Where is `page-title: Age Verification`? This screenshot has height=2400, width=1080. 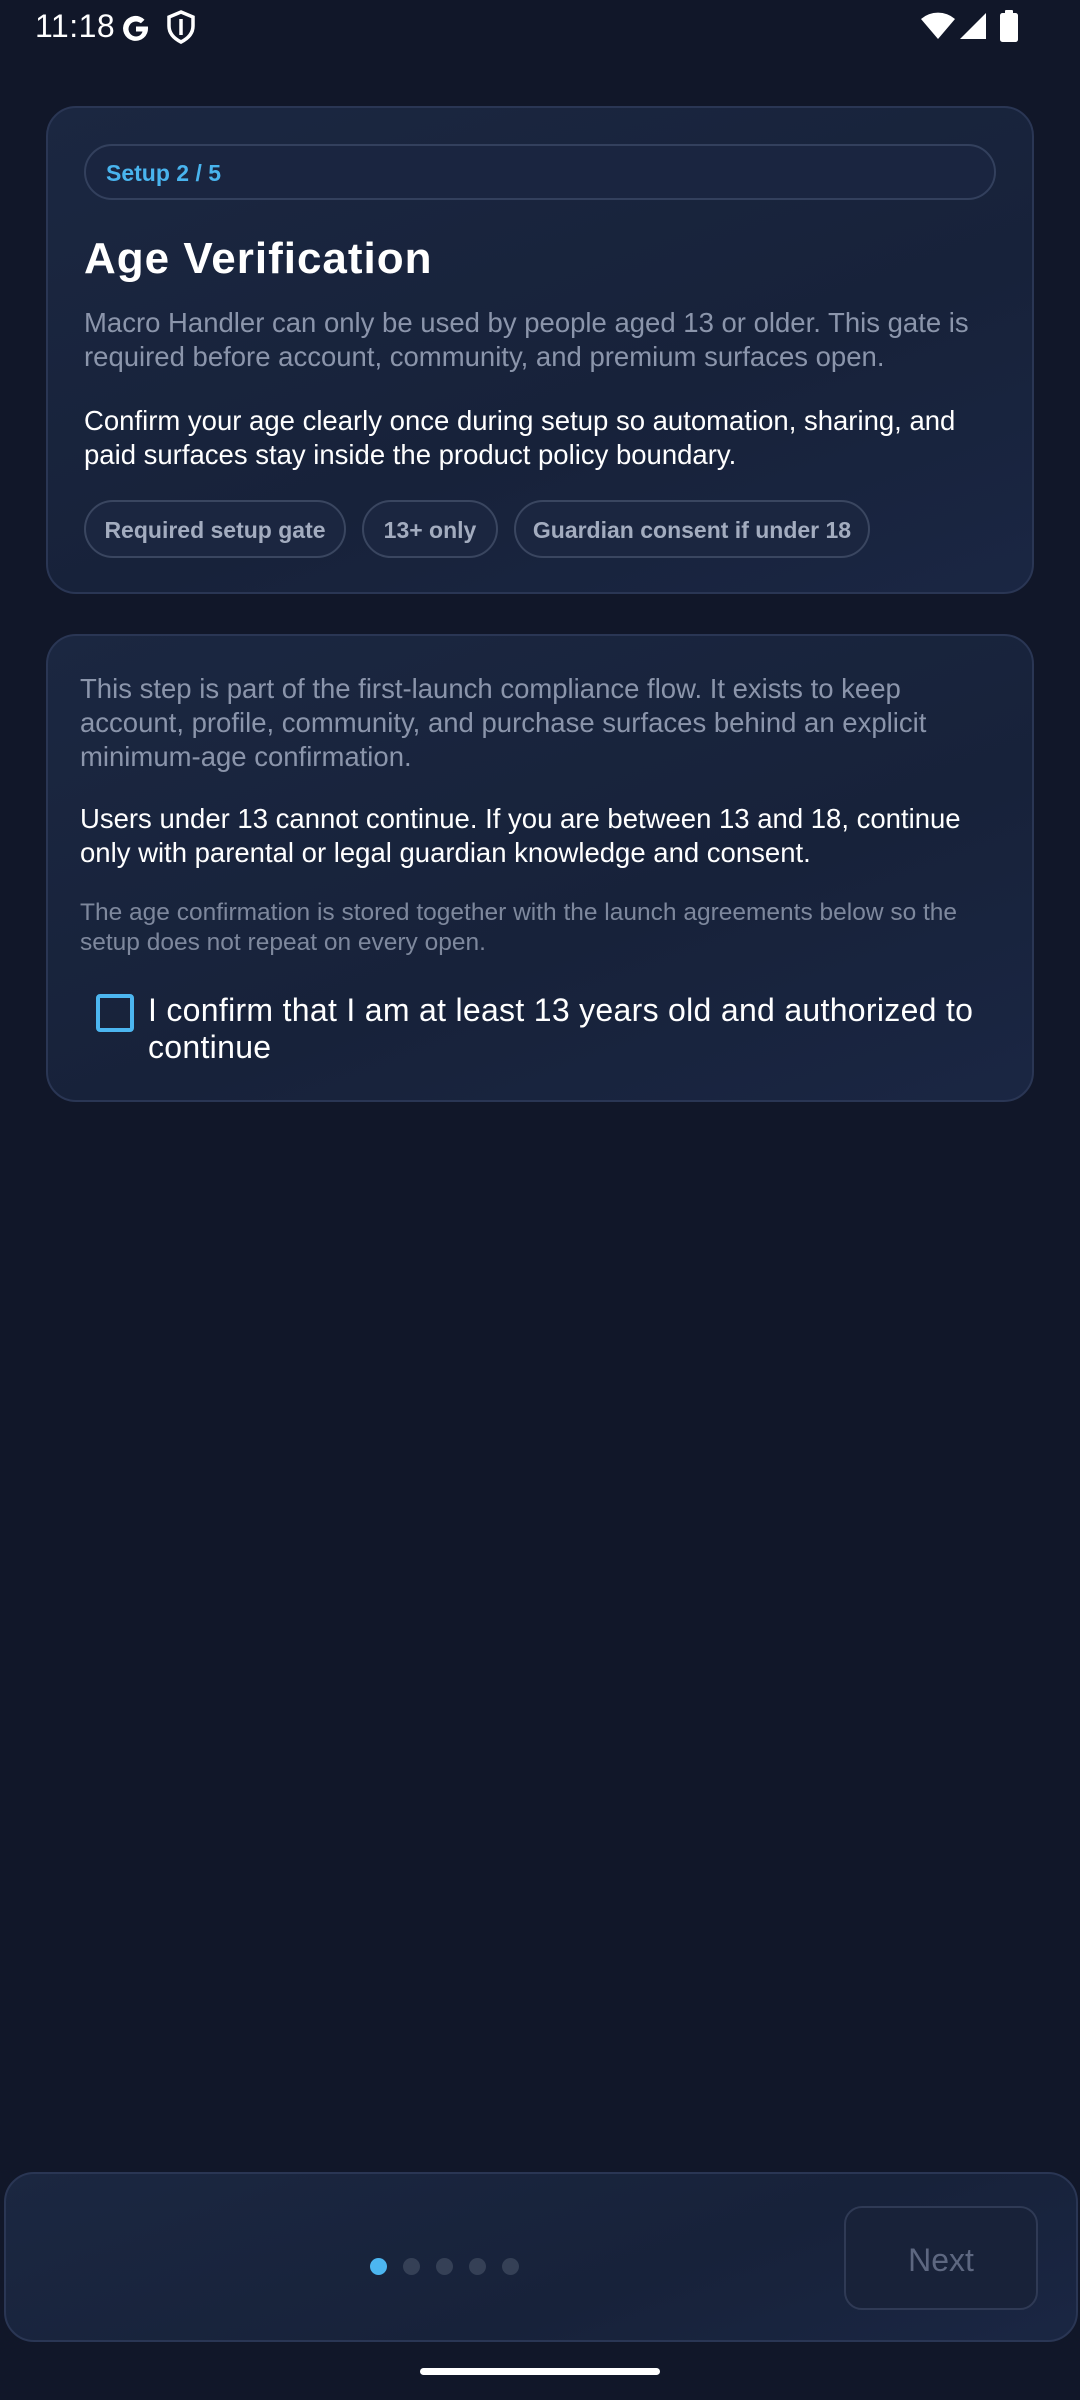
page-title: Age Verification is located at coordinates (258, 258).